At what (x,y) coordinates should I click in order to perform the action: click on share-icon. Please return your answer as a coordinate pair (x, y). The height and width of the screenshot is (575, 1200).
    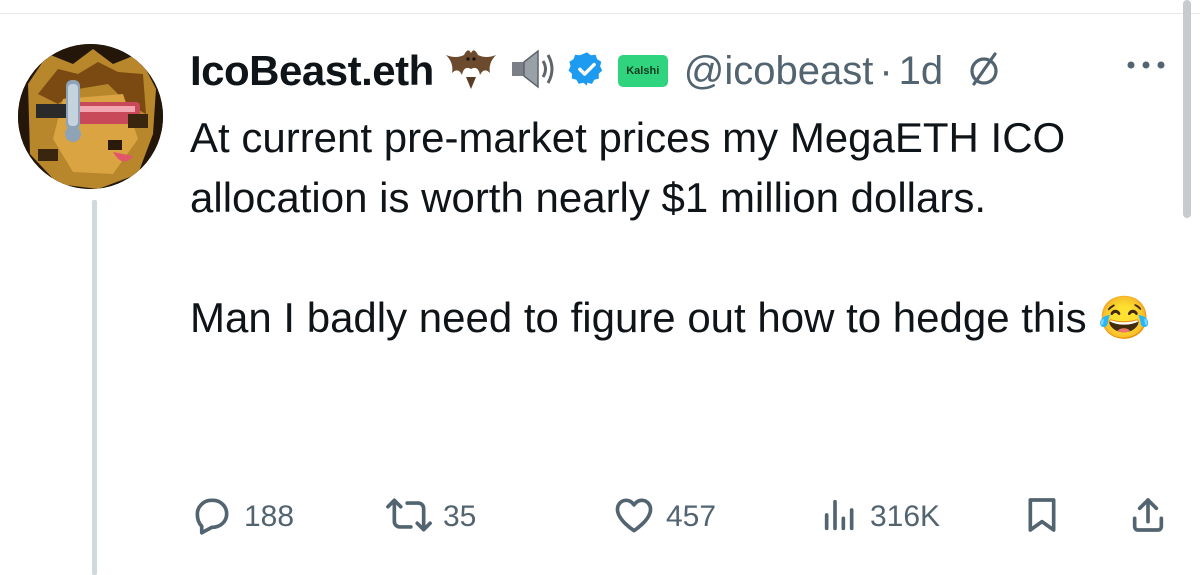
    Looking at the image, I should click on (1148, 517).